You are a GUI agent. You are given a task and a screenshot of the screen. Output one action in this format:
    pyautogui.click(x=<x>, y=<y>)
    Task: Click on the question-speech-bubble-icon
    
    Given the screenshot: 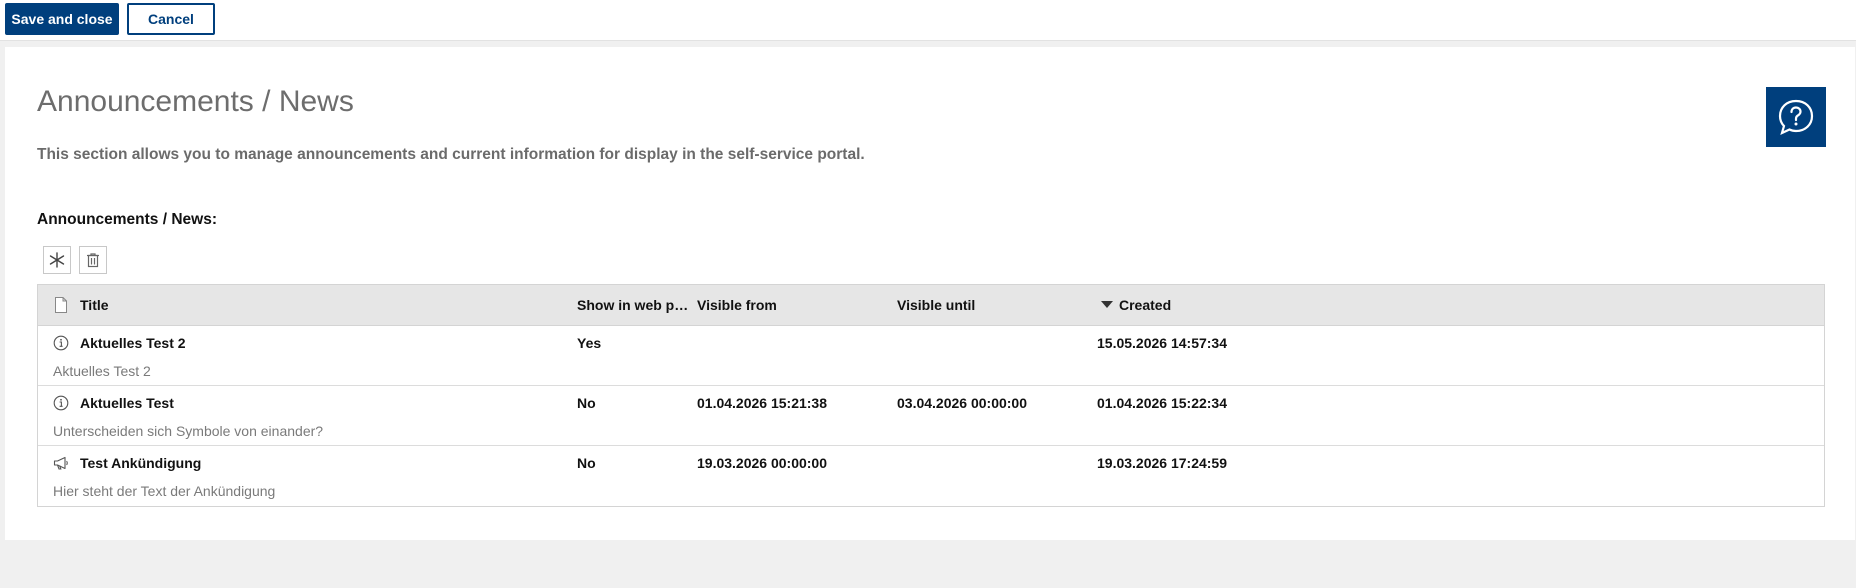 What is the action you would take?
    pyautogui.click(x=1796, y=117)
    